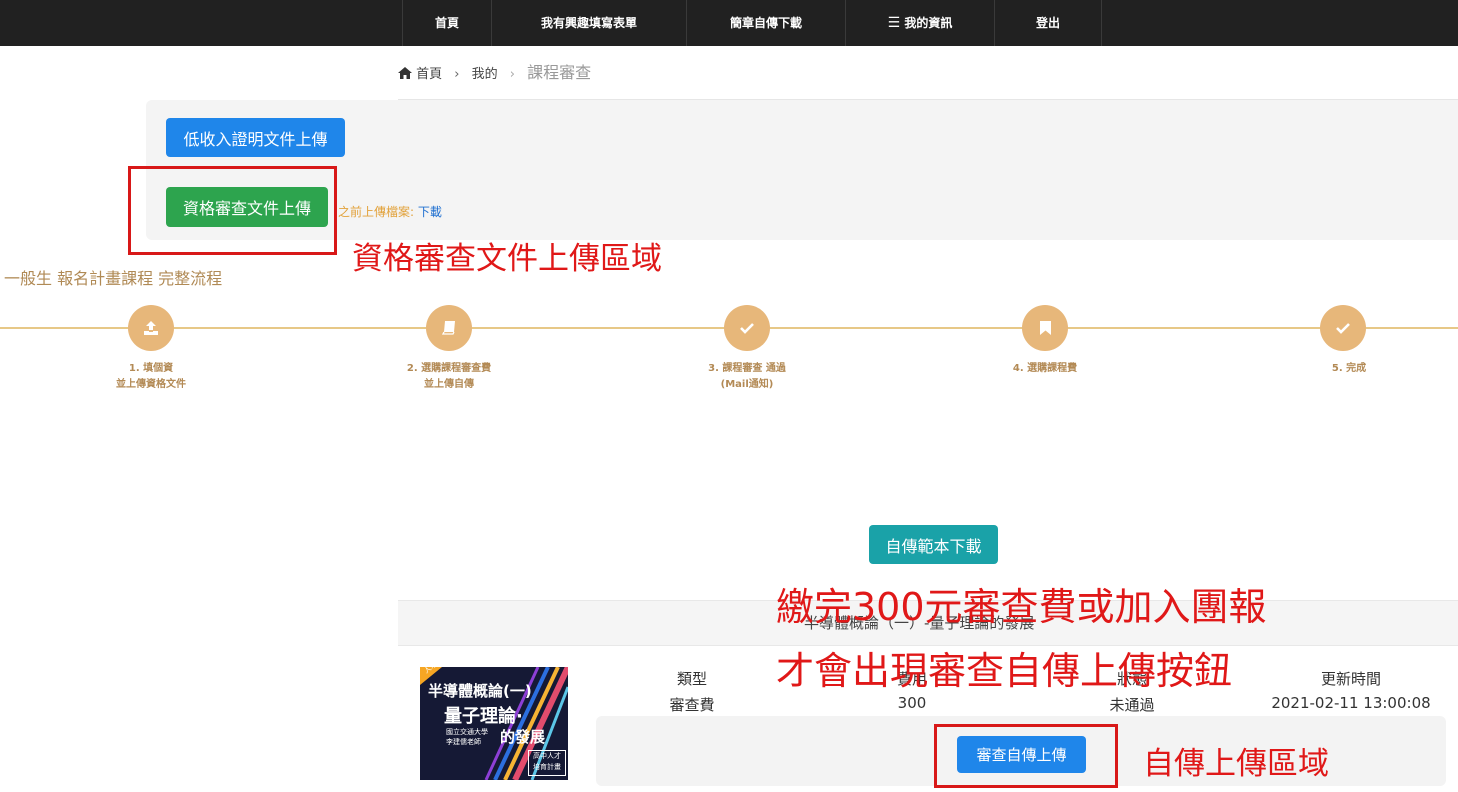 The width and height of the screenshot is (1458, 792). I want to click on breadcrumb: 首頁 › 我的 › 課程審查, so click(494, 73).